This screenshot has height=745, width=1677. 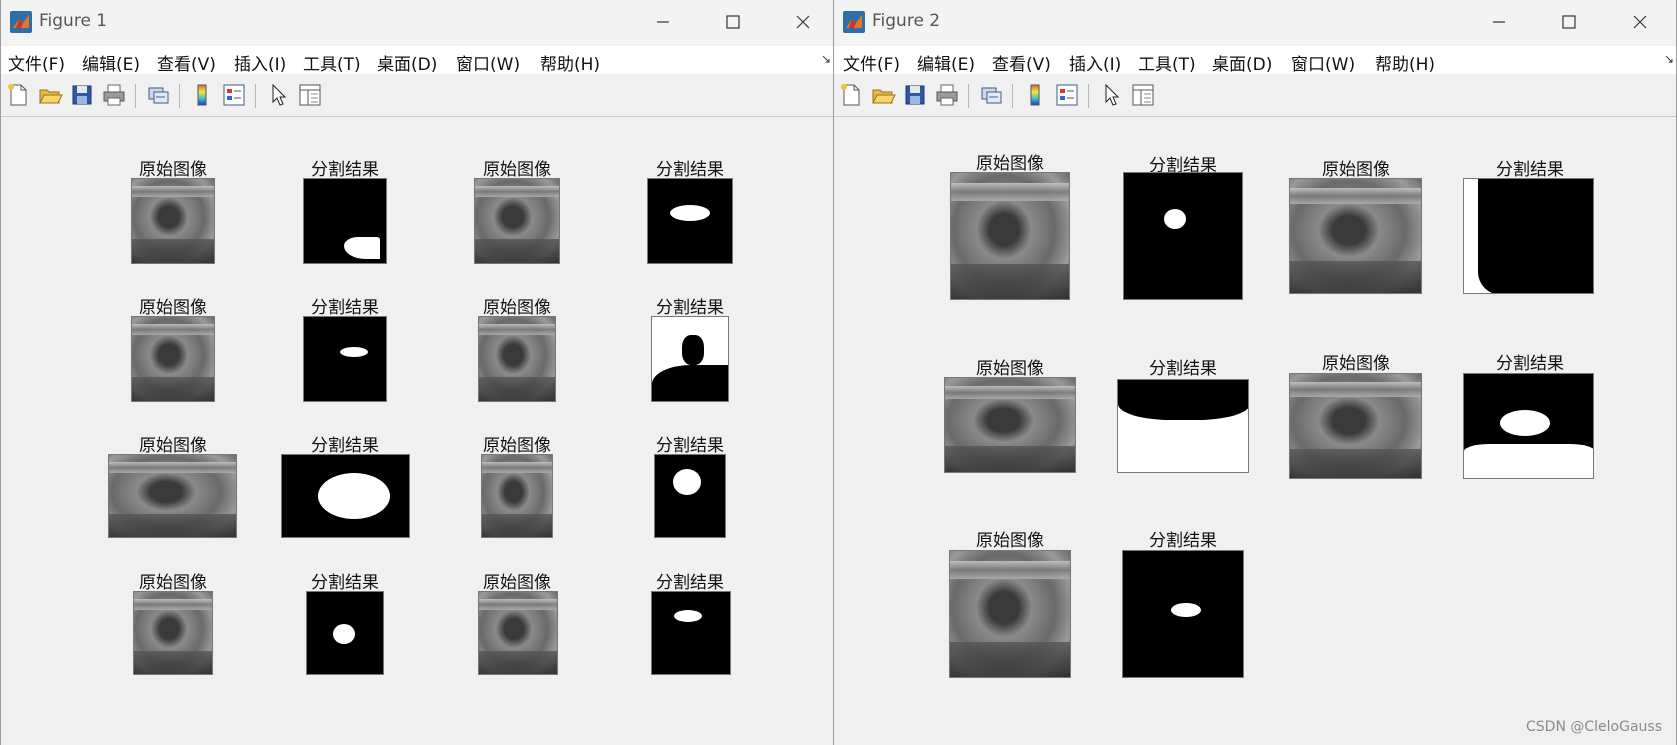 I want to click on title-bar: Figure 2, so click(x=1255, y=22).